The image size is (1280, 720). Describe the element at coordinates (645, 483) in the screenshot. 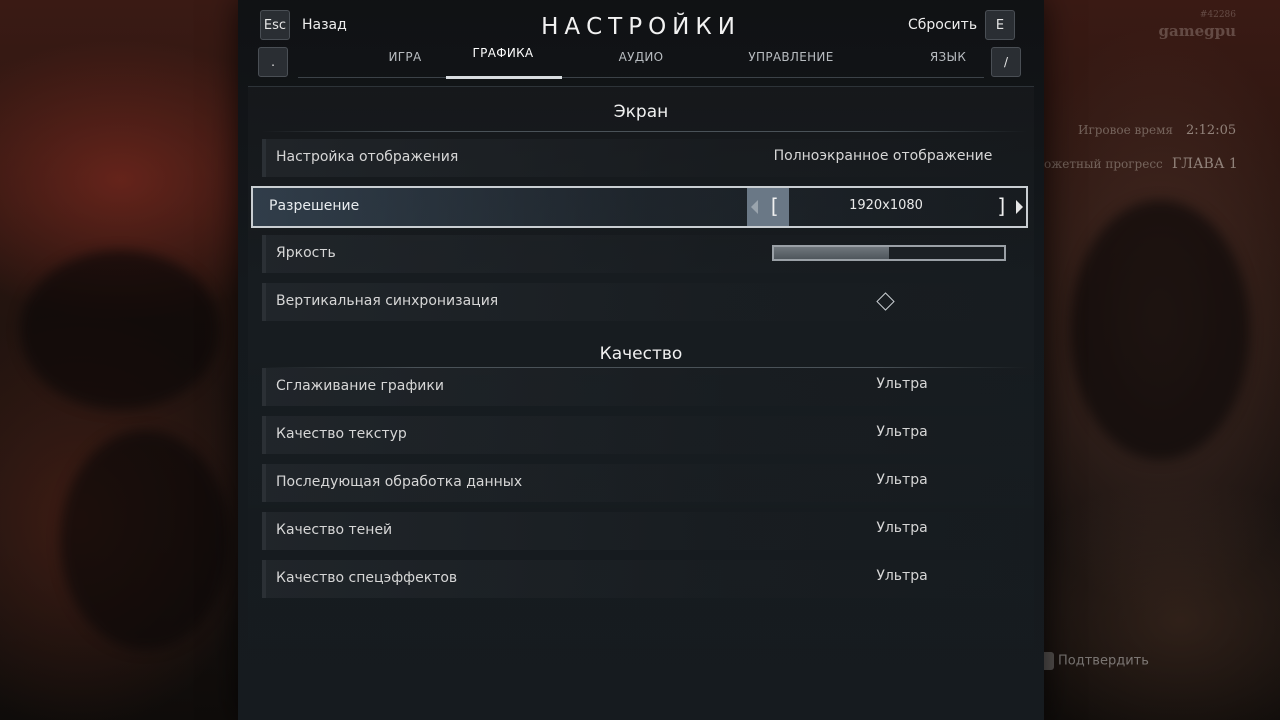

I see `setting-post-processing: Последующая обработка данных Ультра` at that location.